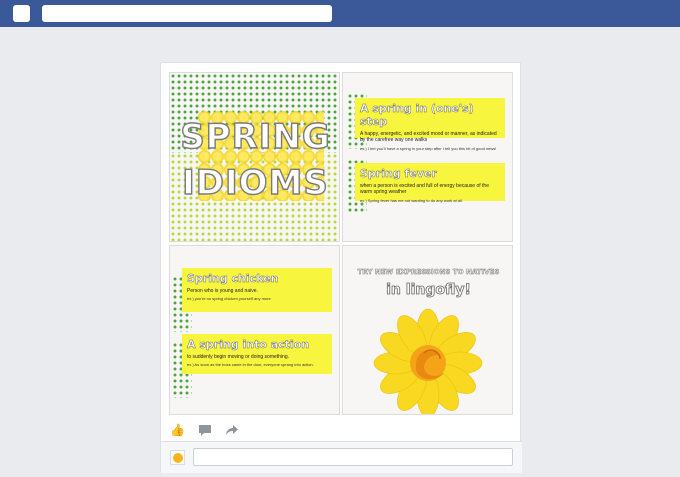 This screenshot has height=477, width=680. I want to click on cover-title-line-1: SPRING, so click(255, 136).